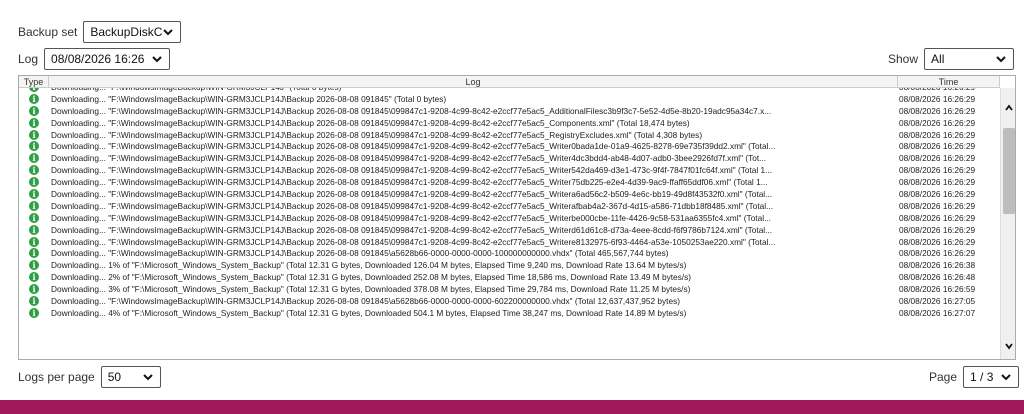  What do you see at coordinates (114, 377) in the screenshot?
I see `logs-per-page-value: 50` at bounding box center [114, 377].